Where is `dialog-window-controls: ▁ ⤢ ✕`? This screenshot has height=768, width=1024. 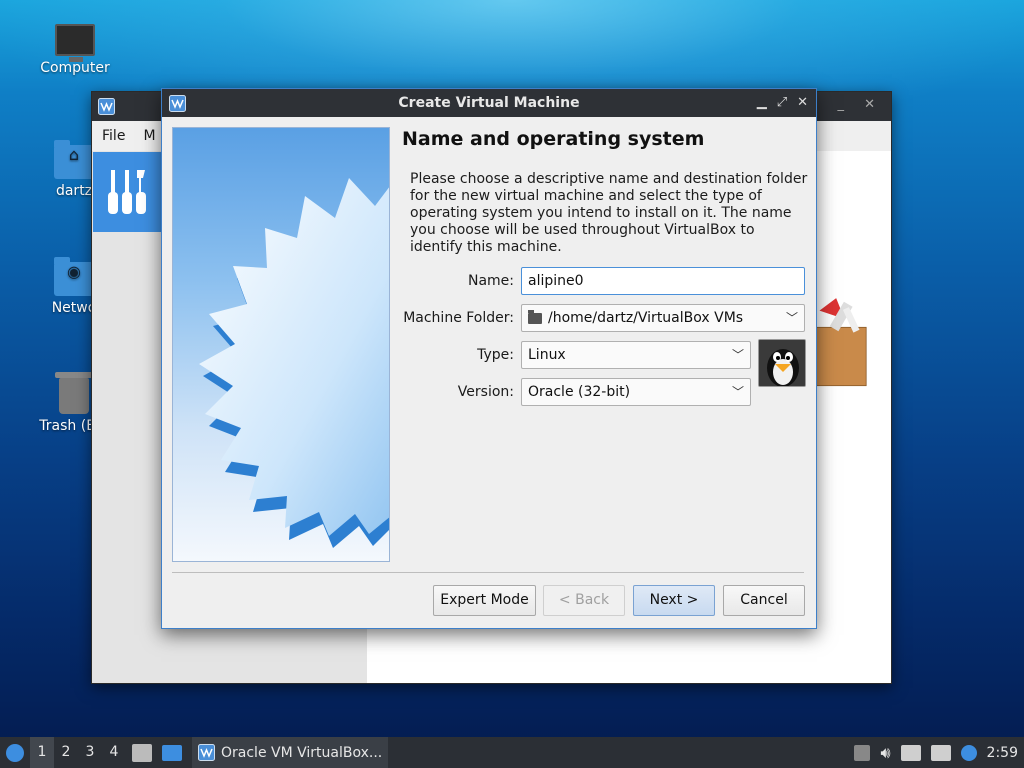
dialog-window-controls: ▁ ⤢ ✕ is located at coordinates (782, 103).